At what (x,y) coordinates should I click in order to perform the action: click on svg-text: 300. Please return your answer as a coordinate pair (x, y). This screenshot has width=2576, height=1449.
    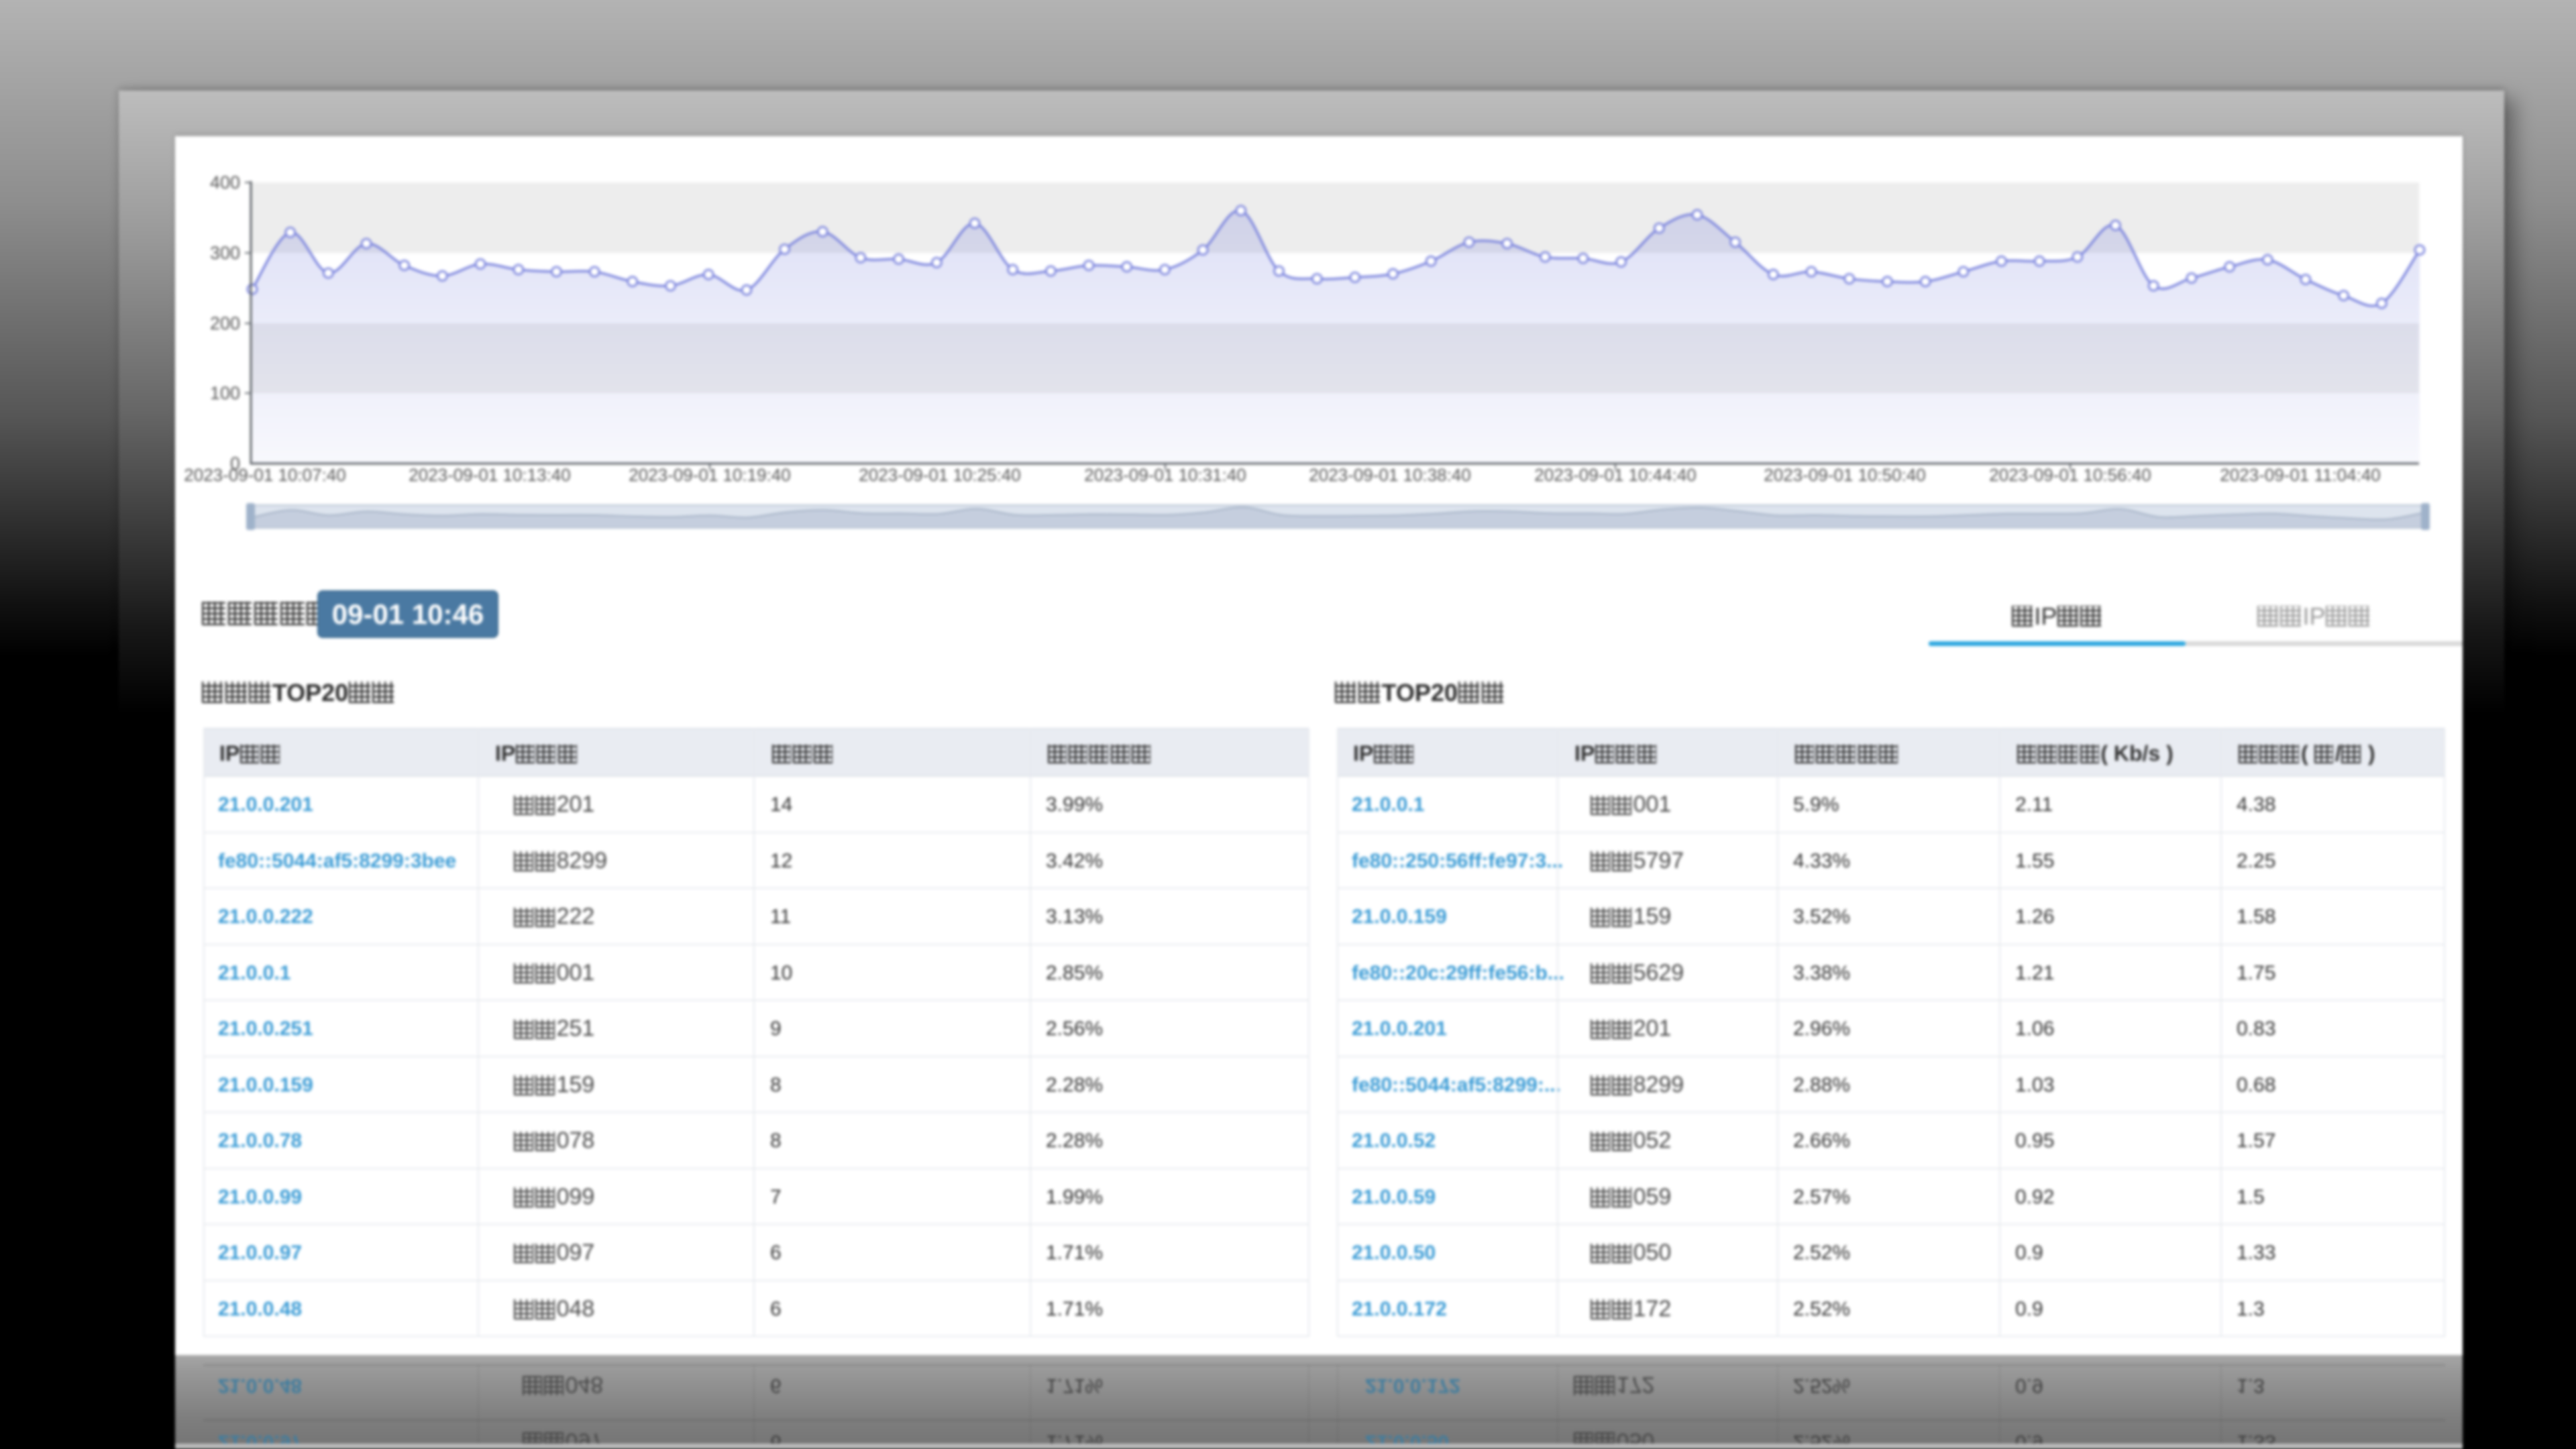
    Looking at the image, I should click on (225, 253).